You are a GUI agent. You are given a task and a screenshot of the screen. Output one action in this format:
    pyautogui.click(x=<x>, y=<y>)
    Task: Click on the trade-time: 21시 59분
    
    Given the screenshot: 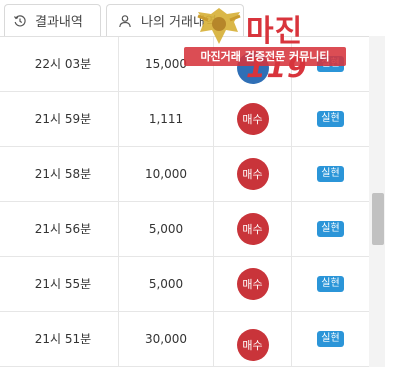 What is the action you would take?
    pyautogui.click(x=59, y=118)
    